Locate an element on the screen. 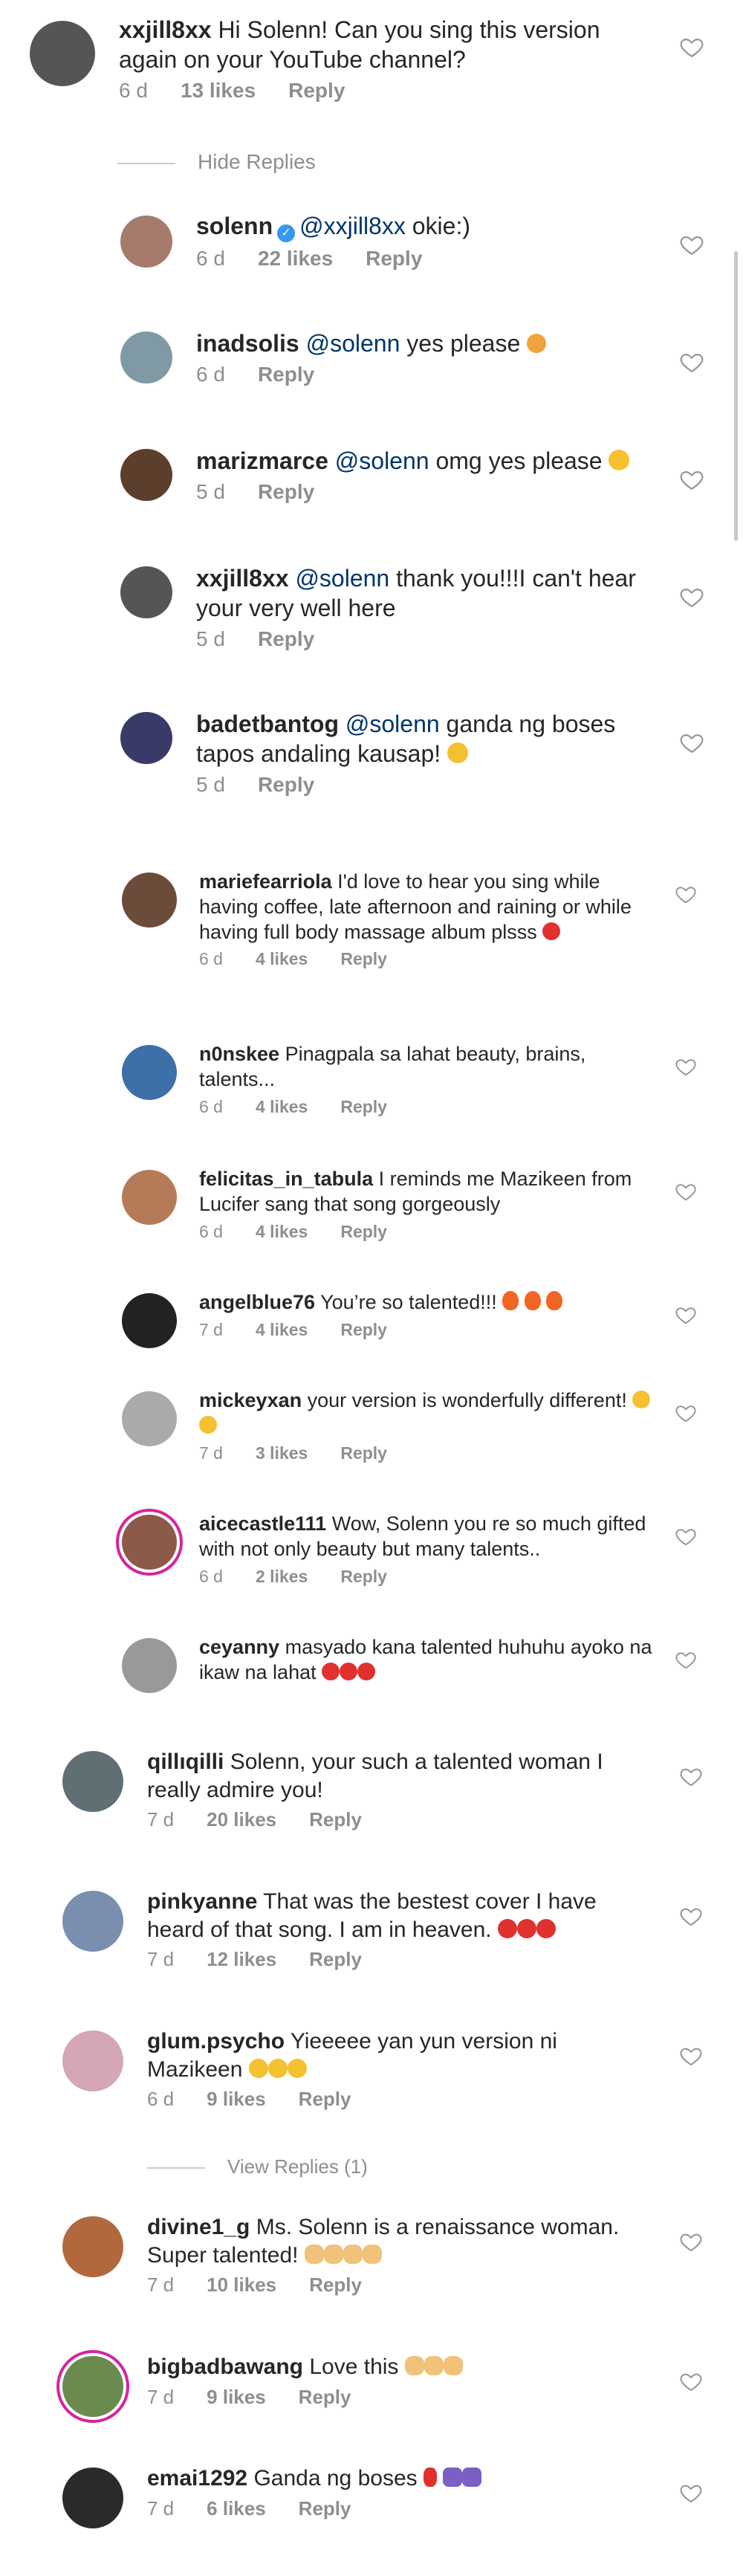  username: marizmarce is located at coordinates (262, 461).